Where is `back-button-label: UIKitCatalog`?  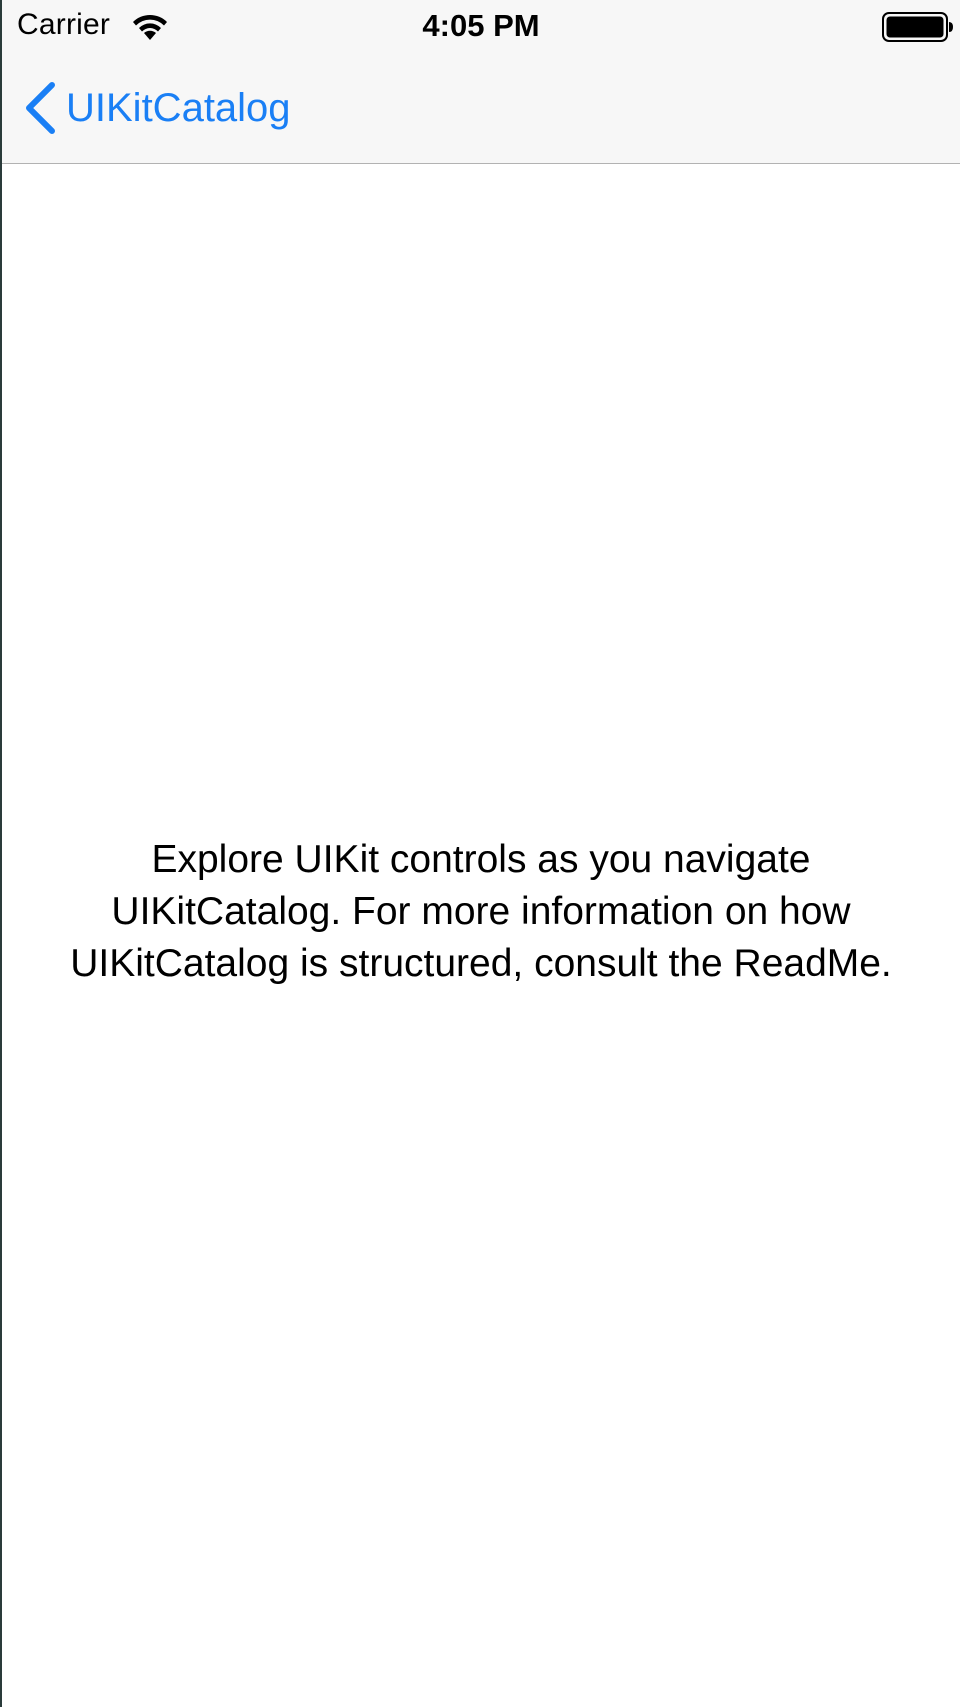 back-button-label: UIKitCatalog is located at coordinates (178, 107).